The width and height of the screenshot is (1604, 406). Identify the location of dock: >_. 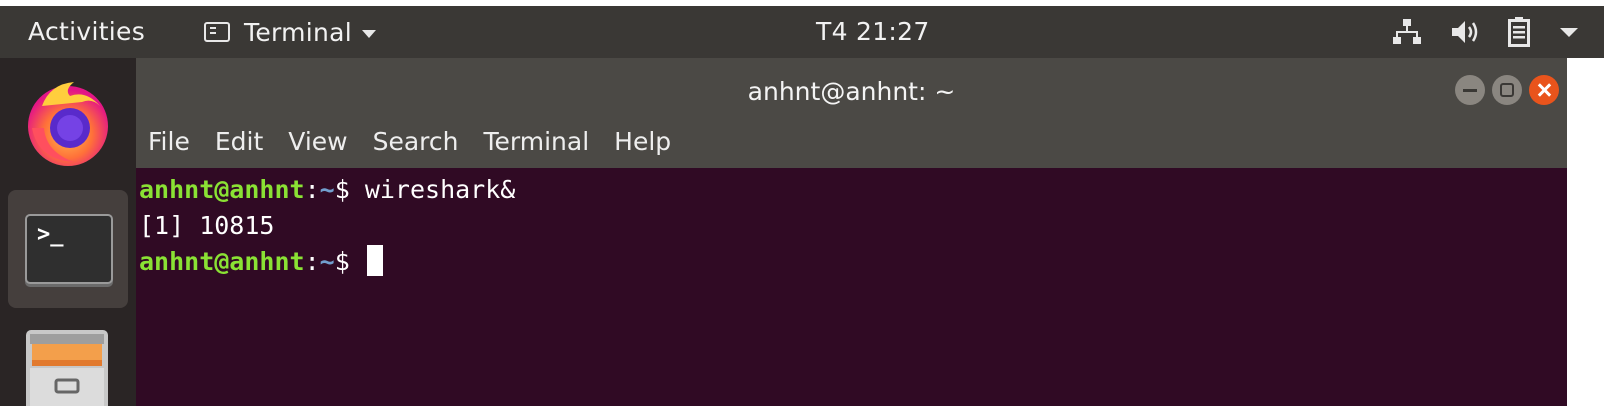
(68, 232).